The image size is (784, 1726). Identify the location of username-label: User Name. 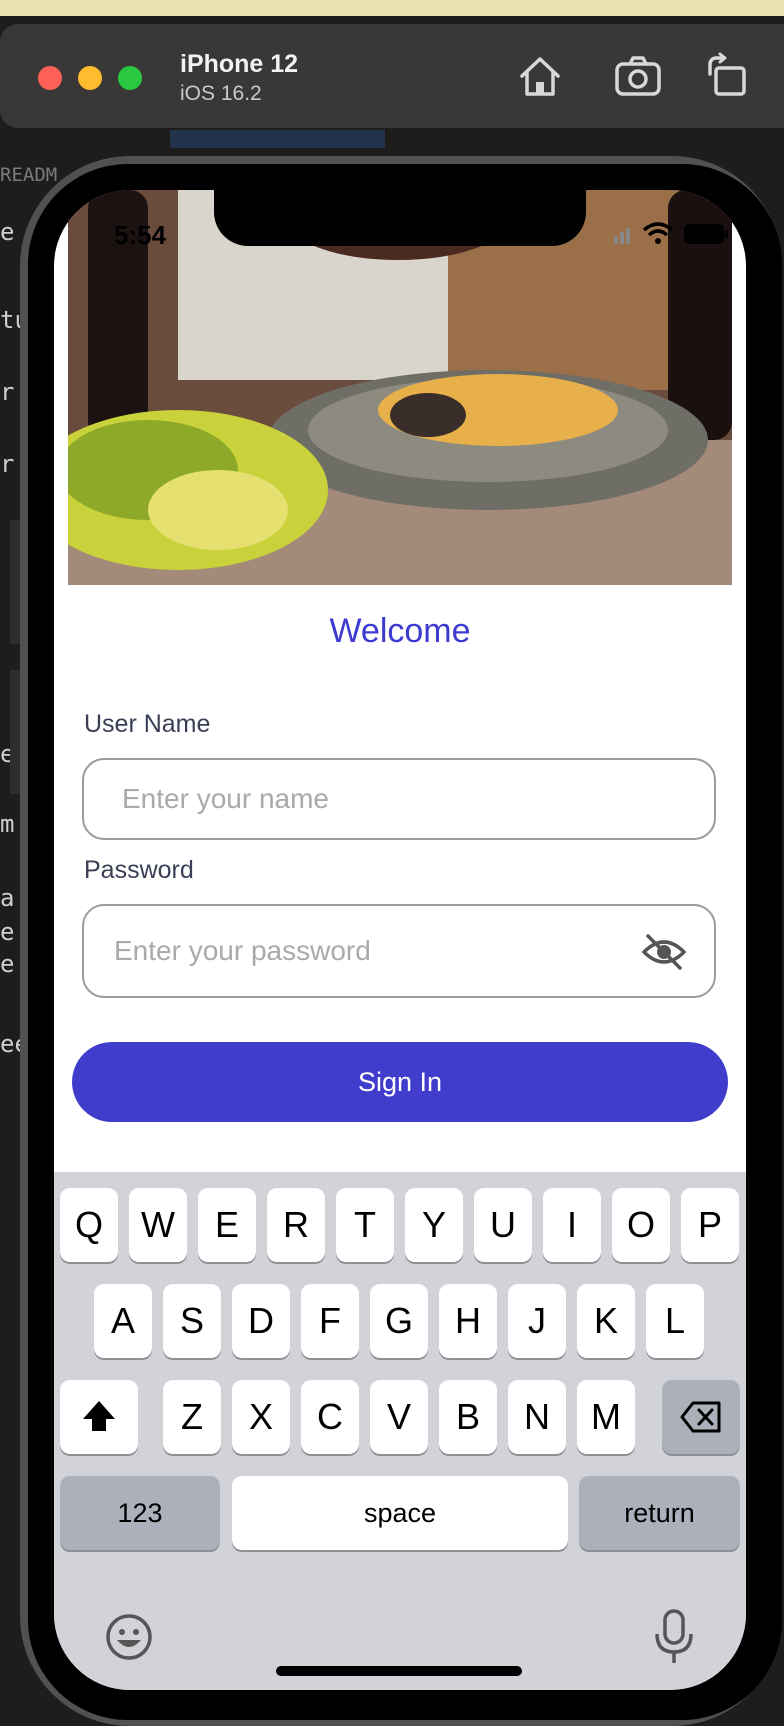
(147, 724).